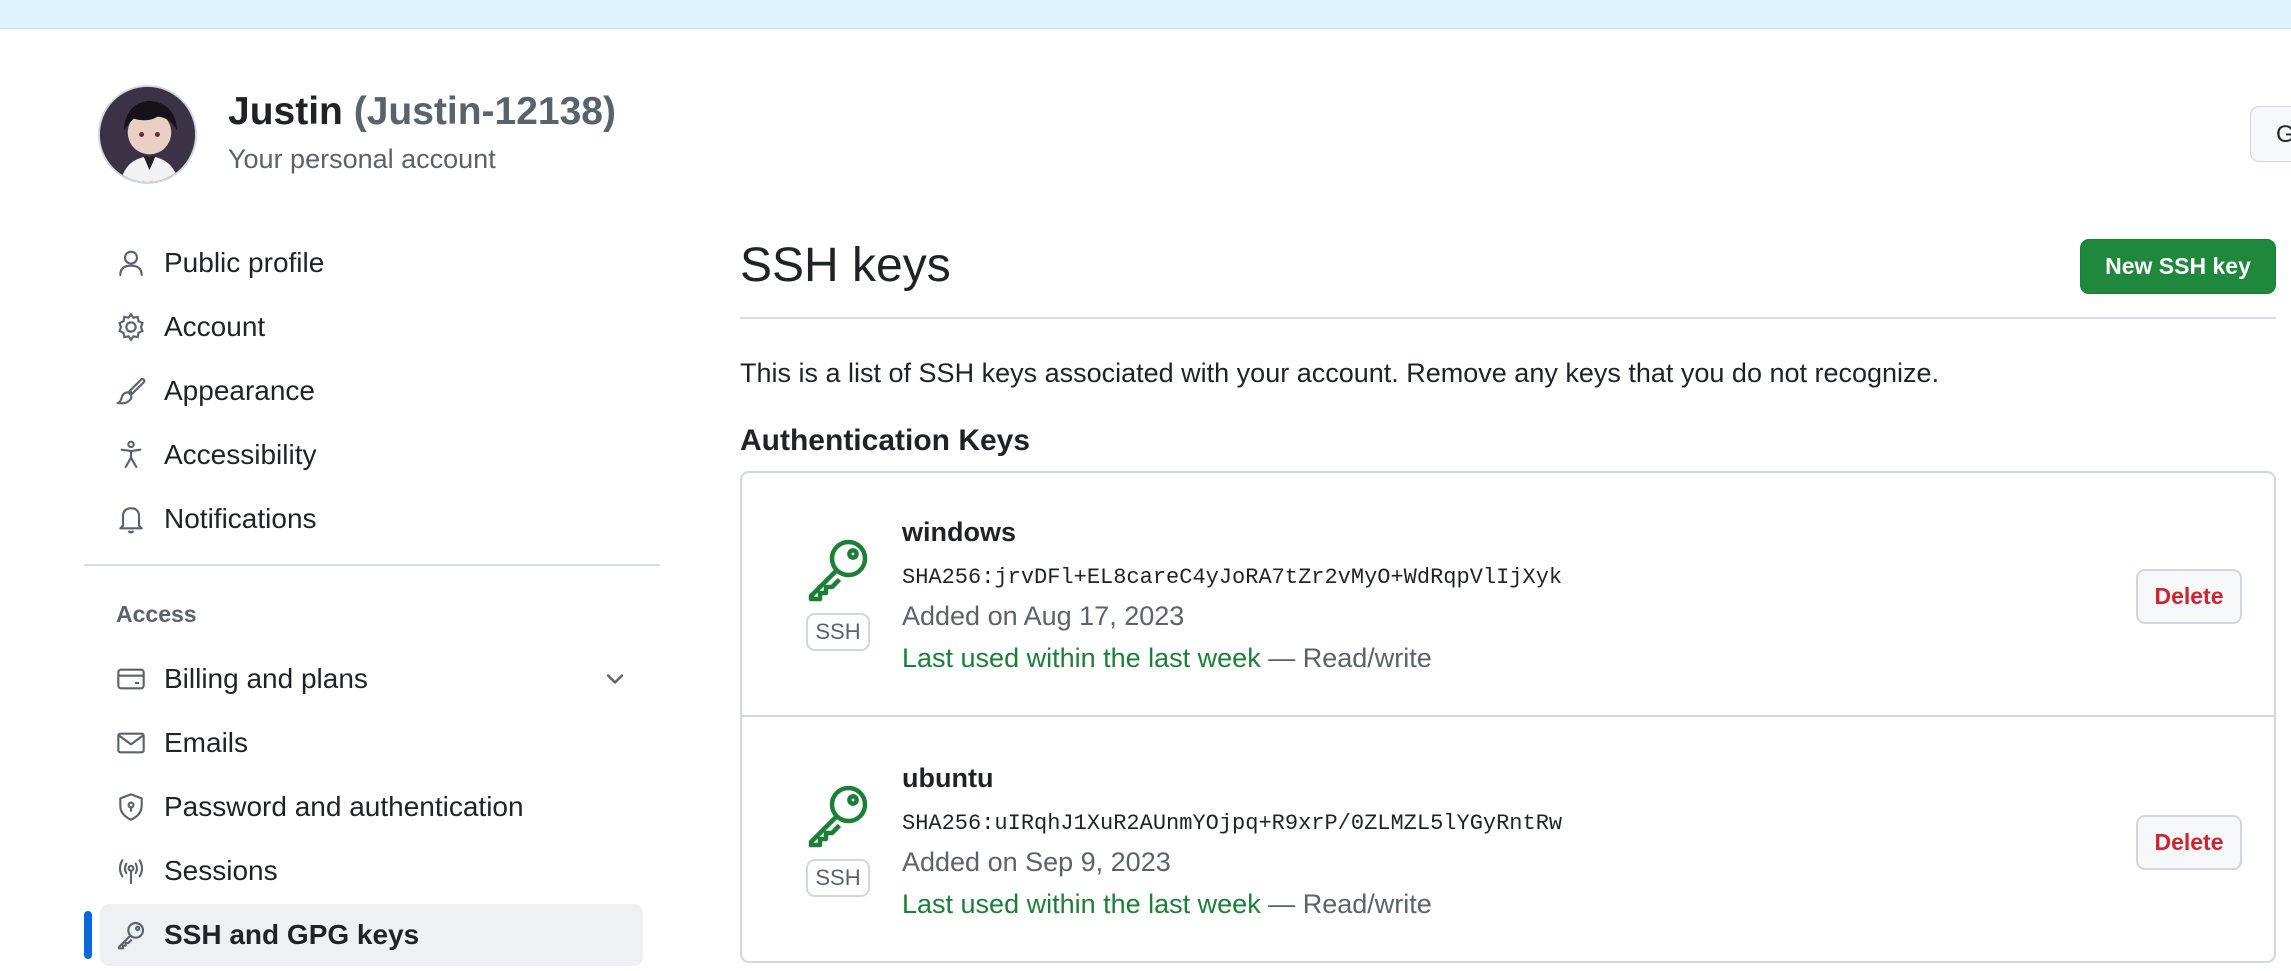 Image resolution: width=2291 pixels, height=971 pixels. Describe the element at coordinates (371, 679) in the screenshot. I see `sidebar-item-billing: Billing and plans` at that location.